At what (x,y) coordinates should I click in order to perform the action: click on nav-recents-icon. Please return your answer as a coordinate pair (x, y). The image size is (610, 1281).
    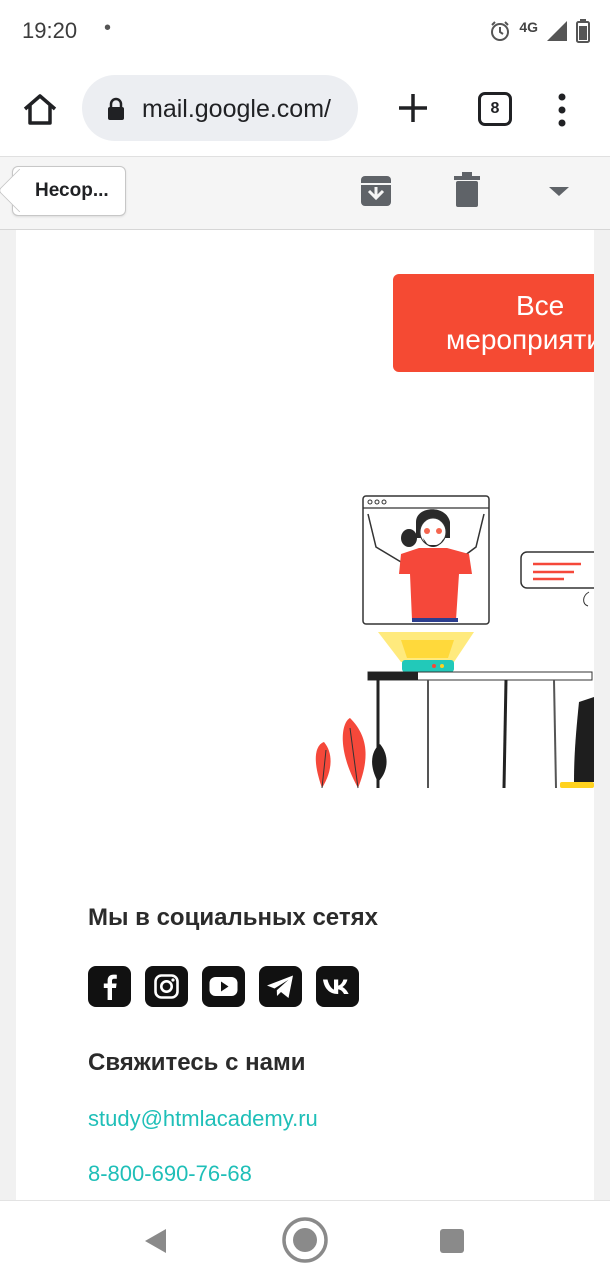
    Looking at the image, I should click on (452, 1241).